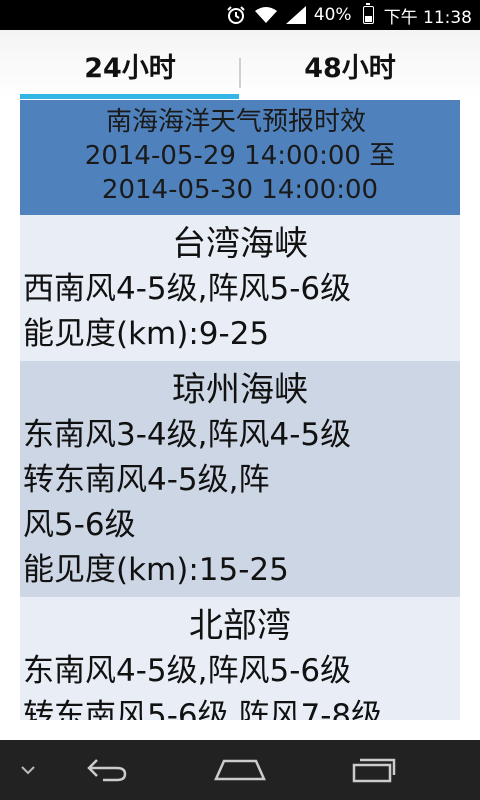 The height and width of the screenshot is (800, 480). Describe the element at coordinates (130, 65) in the screenshot. I see `tab-24-hours: 24小时` at that location.